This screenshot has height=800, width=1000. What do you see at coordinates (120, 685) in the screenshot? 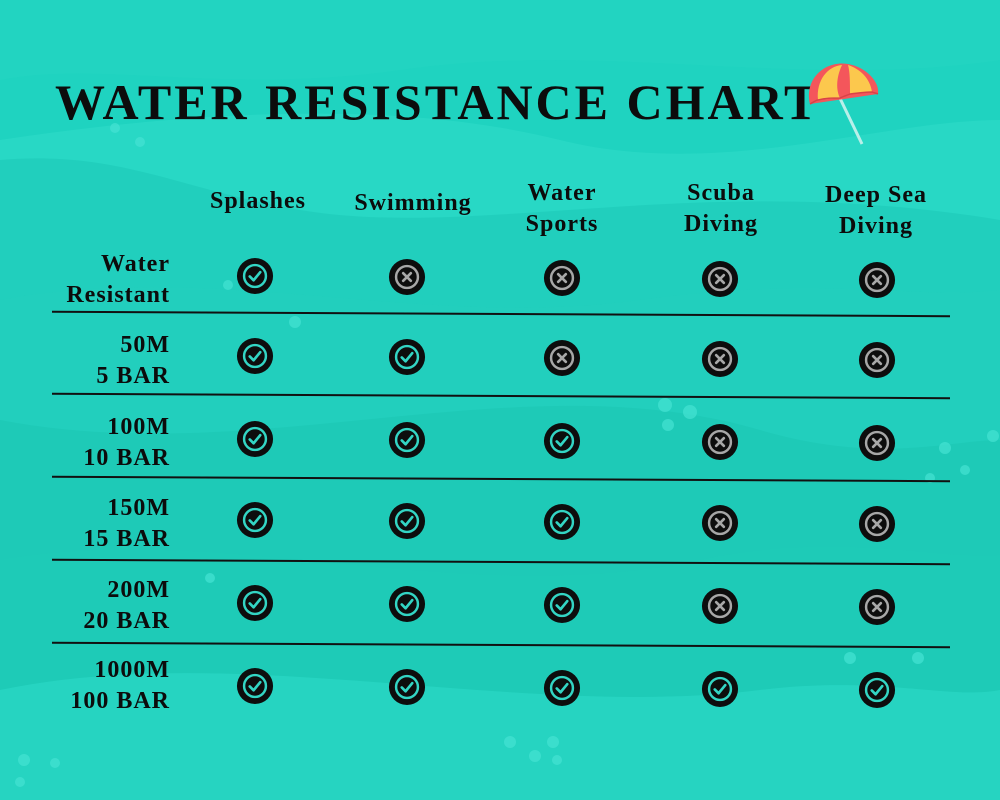
I see `row-label-1000m: 1000M 100 BAR` at bounding box center [120, 685].